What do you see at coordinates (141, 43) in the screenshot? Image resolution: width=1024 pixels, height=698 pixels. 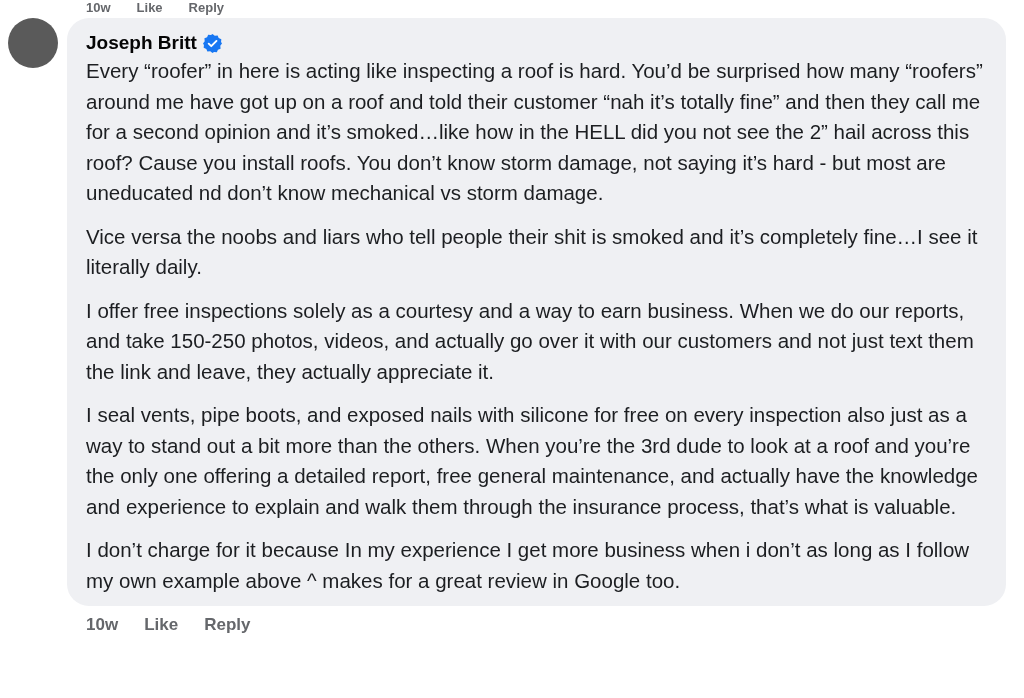 I see `author-name: Joseph Britt` at bounding box center [141, 43].